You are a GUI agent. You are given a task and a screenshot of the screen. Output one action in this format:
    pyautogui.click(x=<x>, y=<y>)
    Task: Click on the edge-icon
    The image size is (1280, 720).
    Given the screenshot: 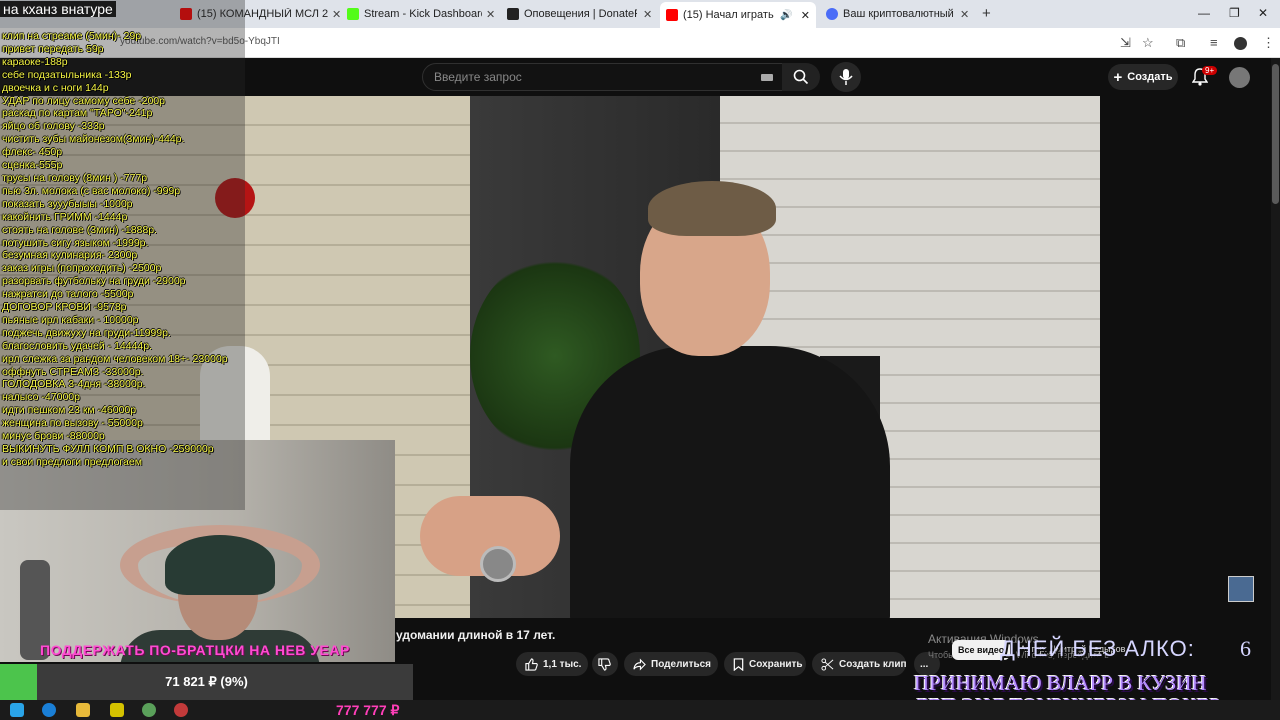 What is the action you would take?
    pyautogui.click(x=49, y=710)
    